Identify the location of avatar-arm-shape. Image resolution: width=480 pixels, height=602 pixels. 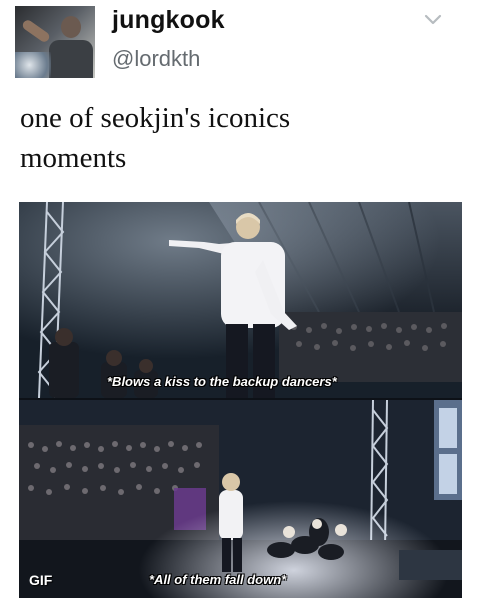
(36, 31).